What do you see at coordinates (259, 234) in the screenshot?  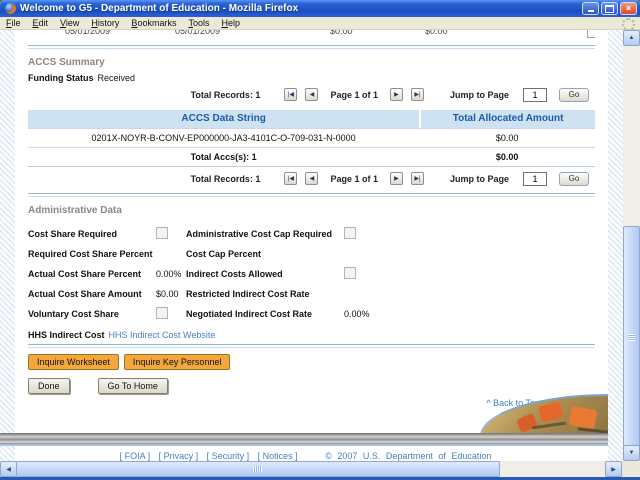 I see `admin-cost-cap-required-label: Administrative Cost Cap Required` at bounding box center [259, 234].